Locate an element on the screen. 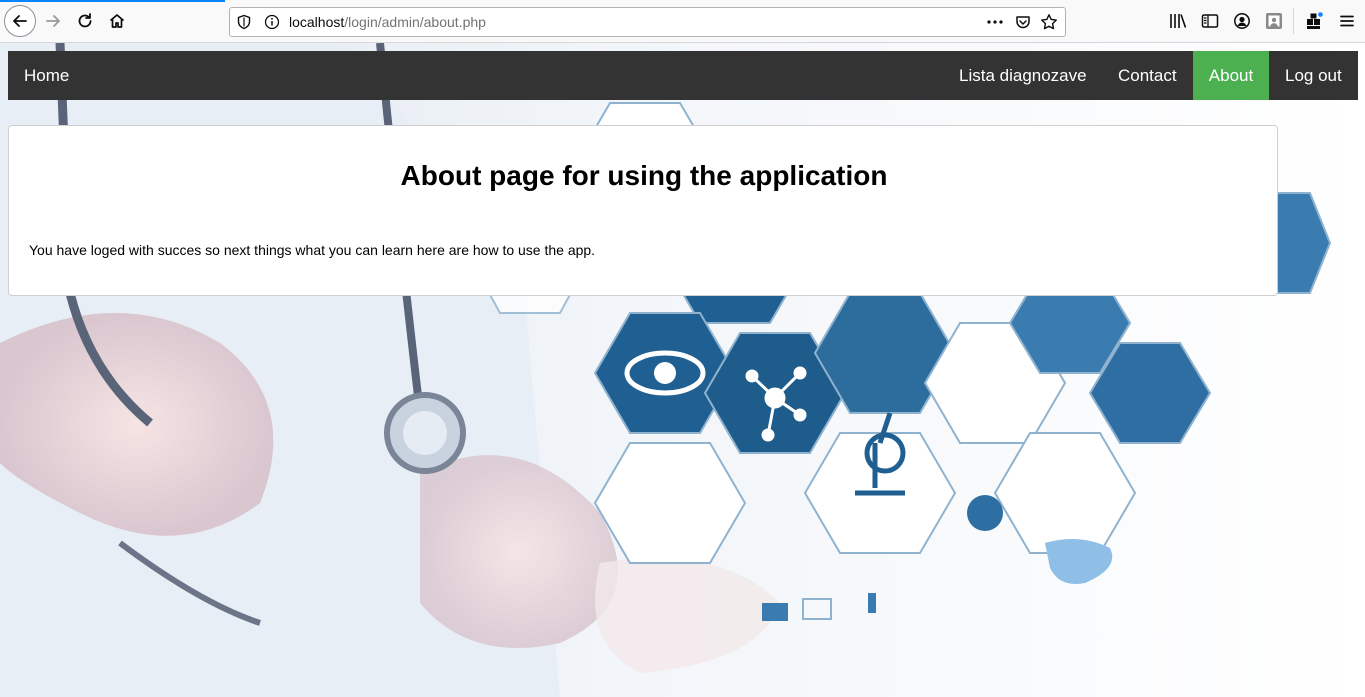 This screenshot has height=697, width=1365. menu-icon is located at coordinates (1347, 21).